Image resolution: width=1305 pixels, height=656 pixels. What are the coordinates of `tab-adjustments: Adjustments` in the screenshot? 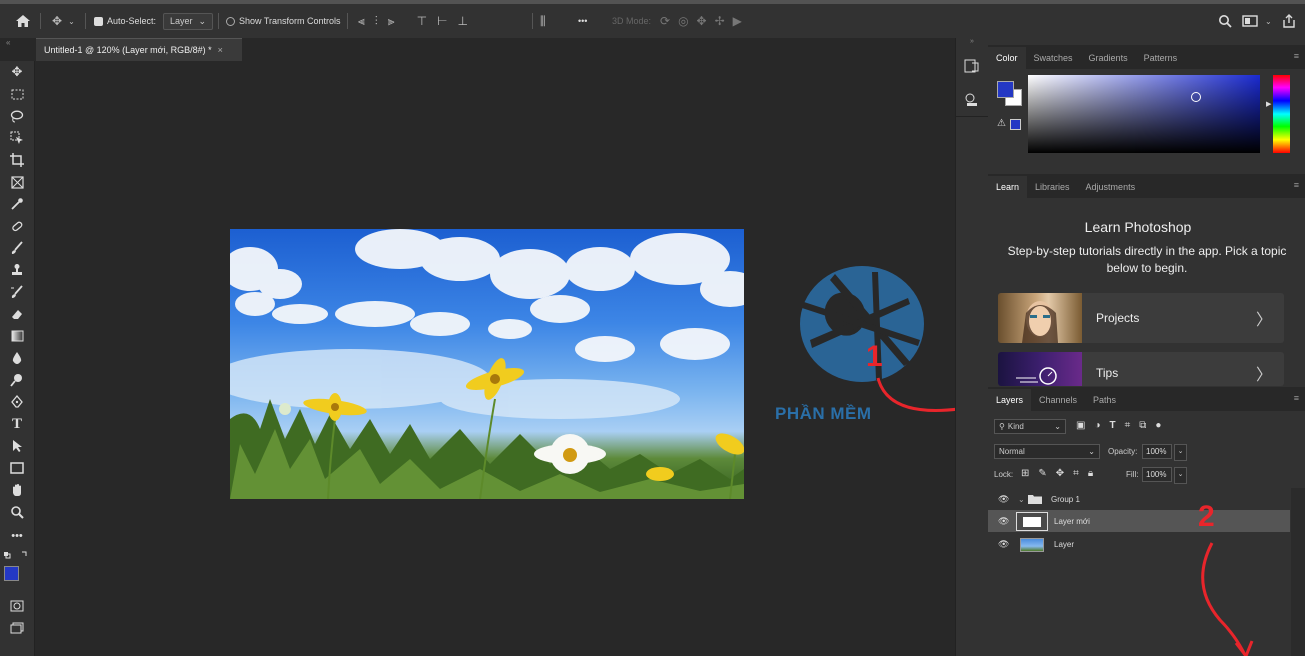 It's located at (1111, 187).